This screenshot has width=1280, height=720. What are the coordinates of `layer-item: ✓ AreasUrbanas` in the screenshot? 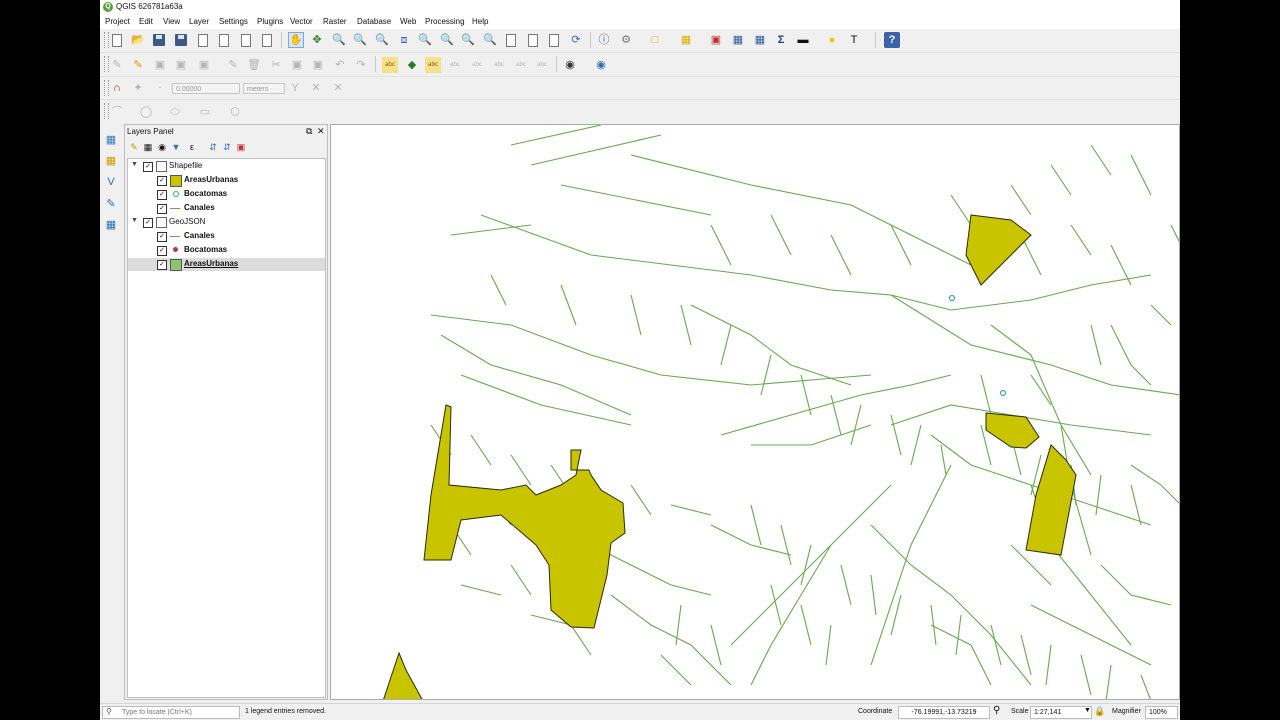 It's located at (226, 180).